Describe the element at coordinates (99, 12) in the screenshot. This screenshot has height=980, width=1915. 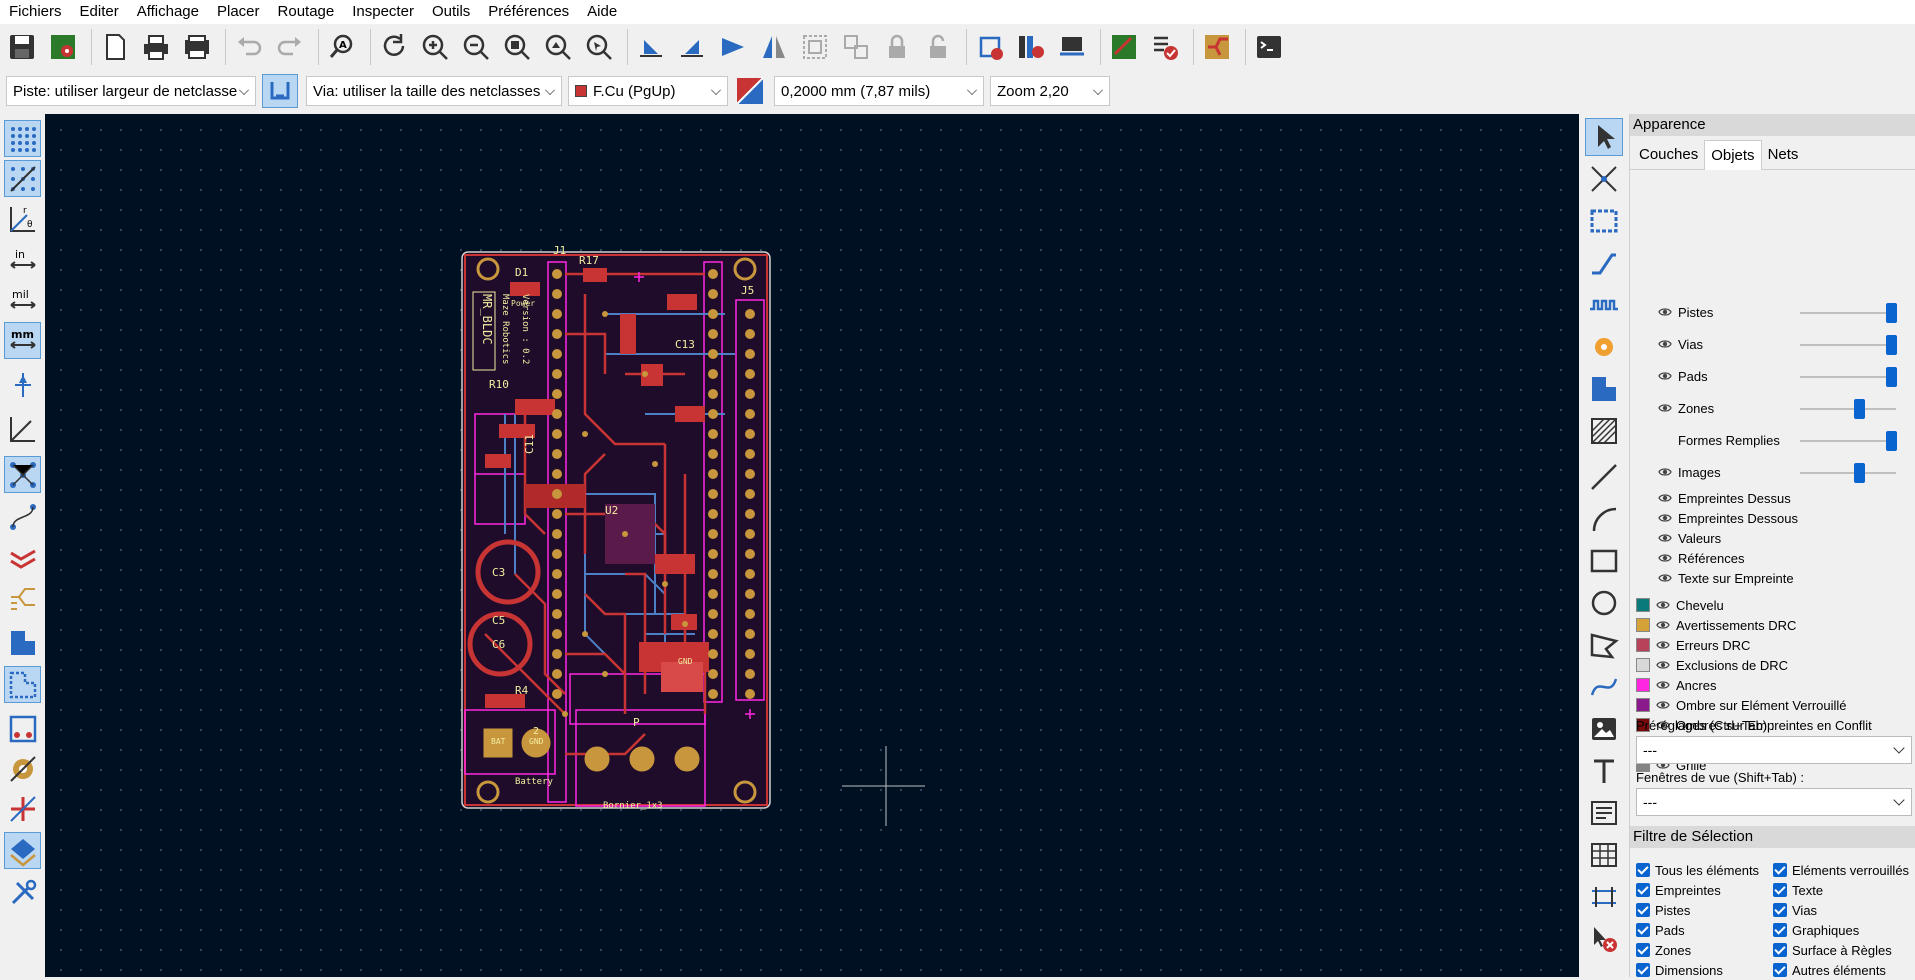
I see `menu-item: Editer` at that location.